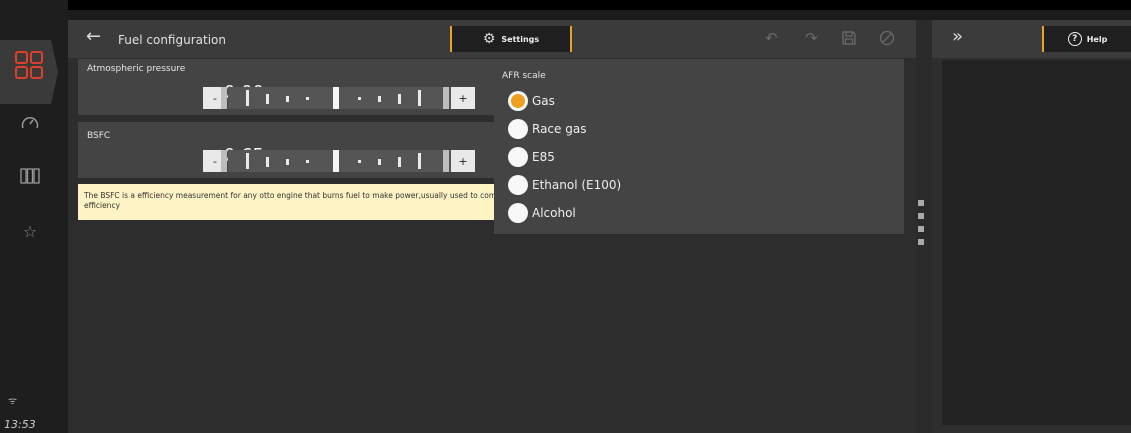 The height and width of the screenshot is (433, 1131). I want to click on wifi-icon: ᯤ, so click(13, 401).